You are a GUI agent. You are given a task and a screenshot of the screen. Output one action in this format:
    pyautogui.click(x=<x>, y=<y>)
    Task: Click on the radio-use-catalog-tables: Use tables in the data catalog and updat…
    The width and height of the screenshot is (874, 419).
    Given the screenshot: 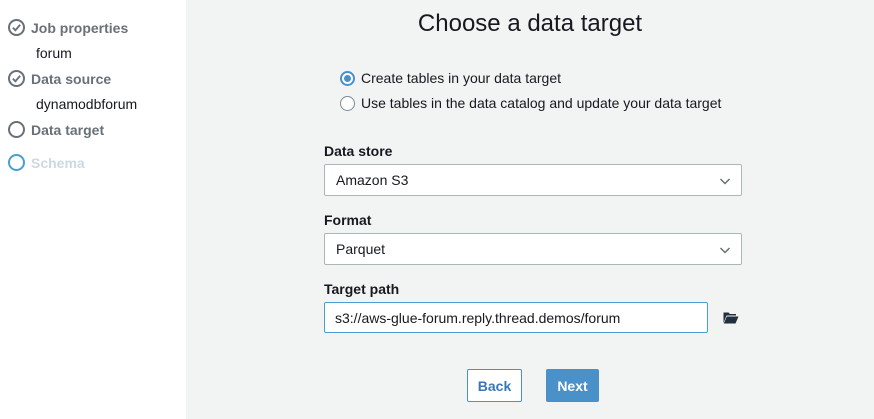 What is the action you would take?
    pyautogui.click(x=530, y=103)
    